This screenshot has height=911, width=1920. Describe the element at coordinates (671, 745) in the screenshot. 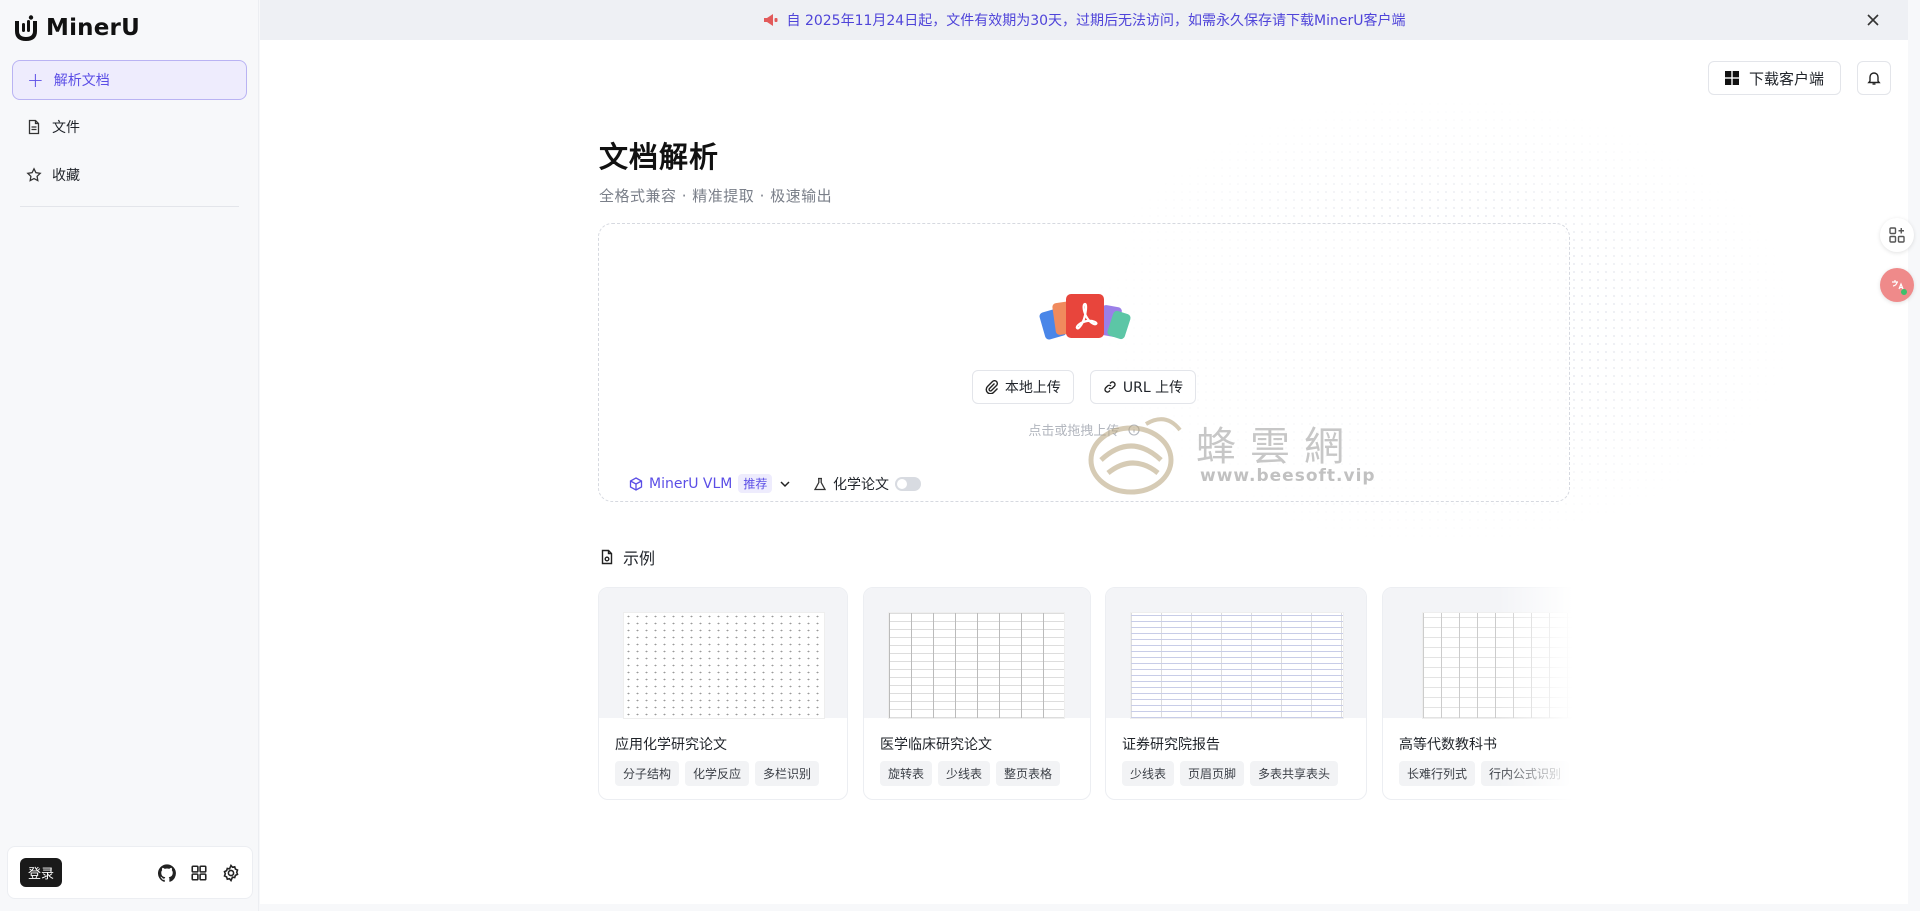

I see `card-title: 应用化学研究论文` at that location.